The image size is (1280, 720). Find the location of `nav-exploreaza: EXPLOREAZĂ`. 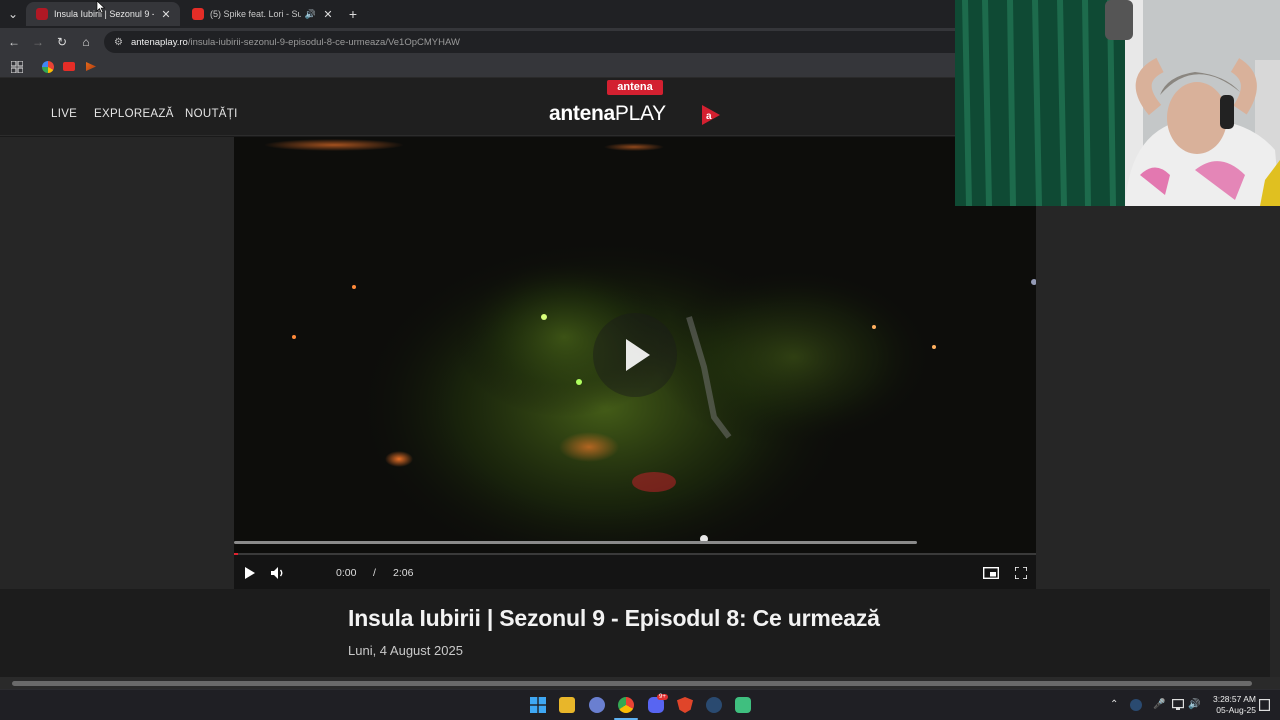

nav-exploreaza: EXPLOREAZĂ is located at coordinates (134, 114).